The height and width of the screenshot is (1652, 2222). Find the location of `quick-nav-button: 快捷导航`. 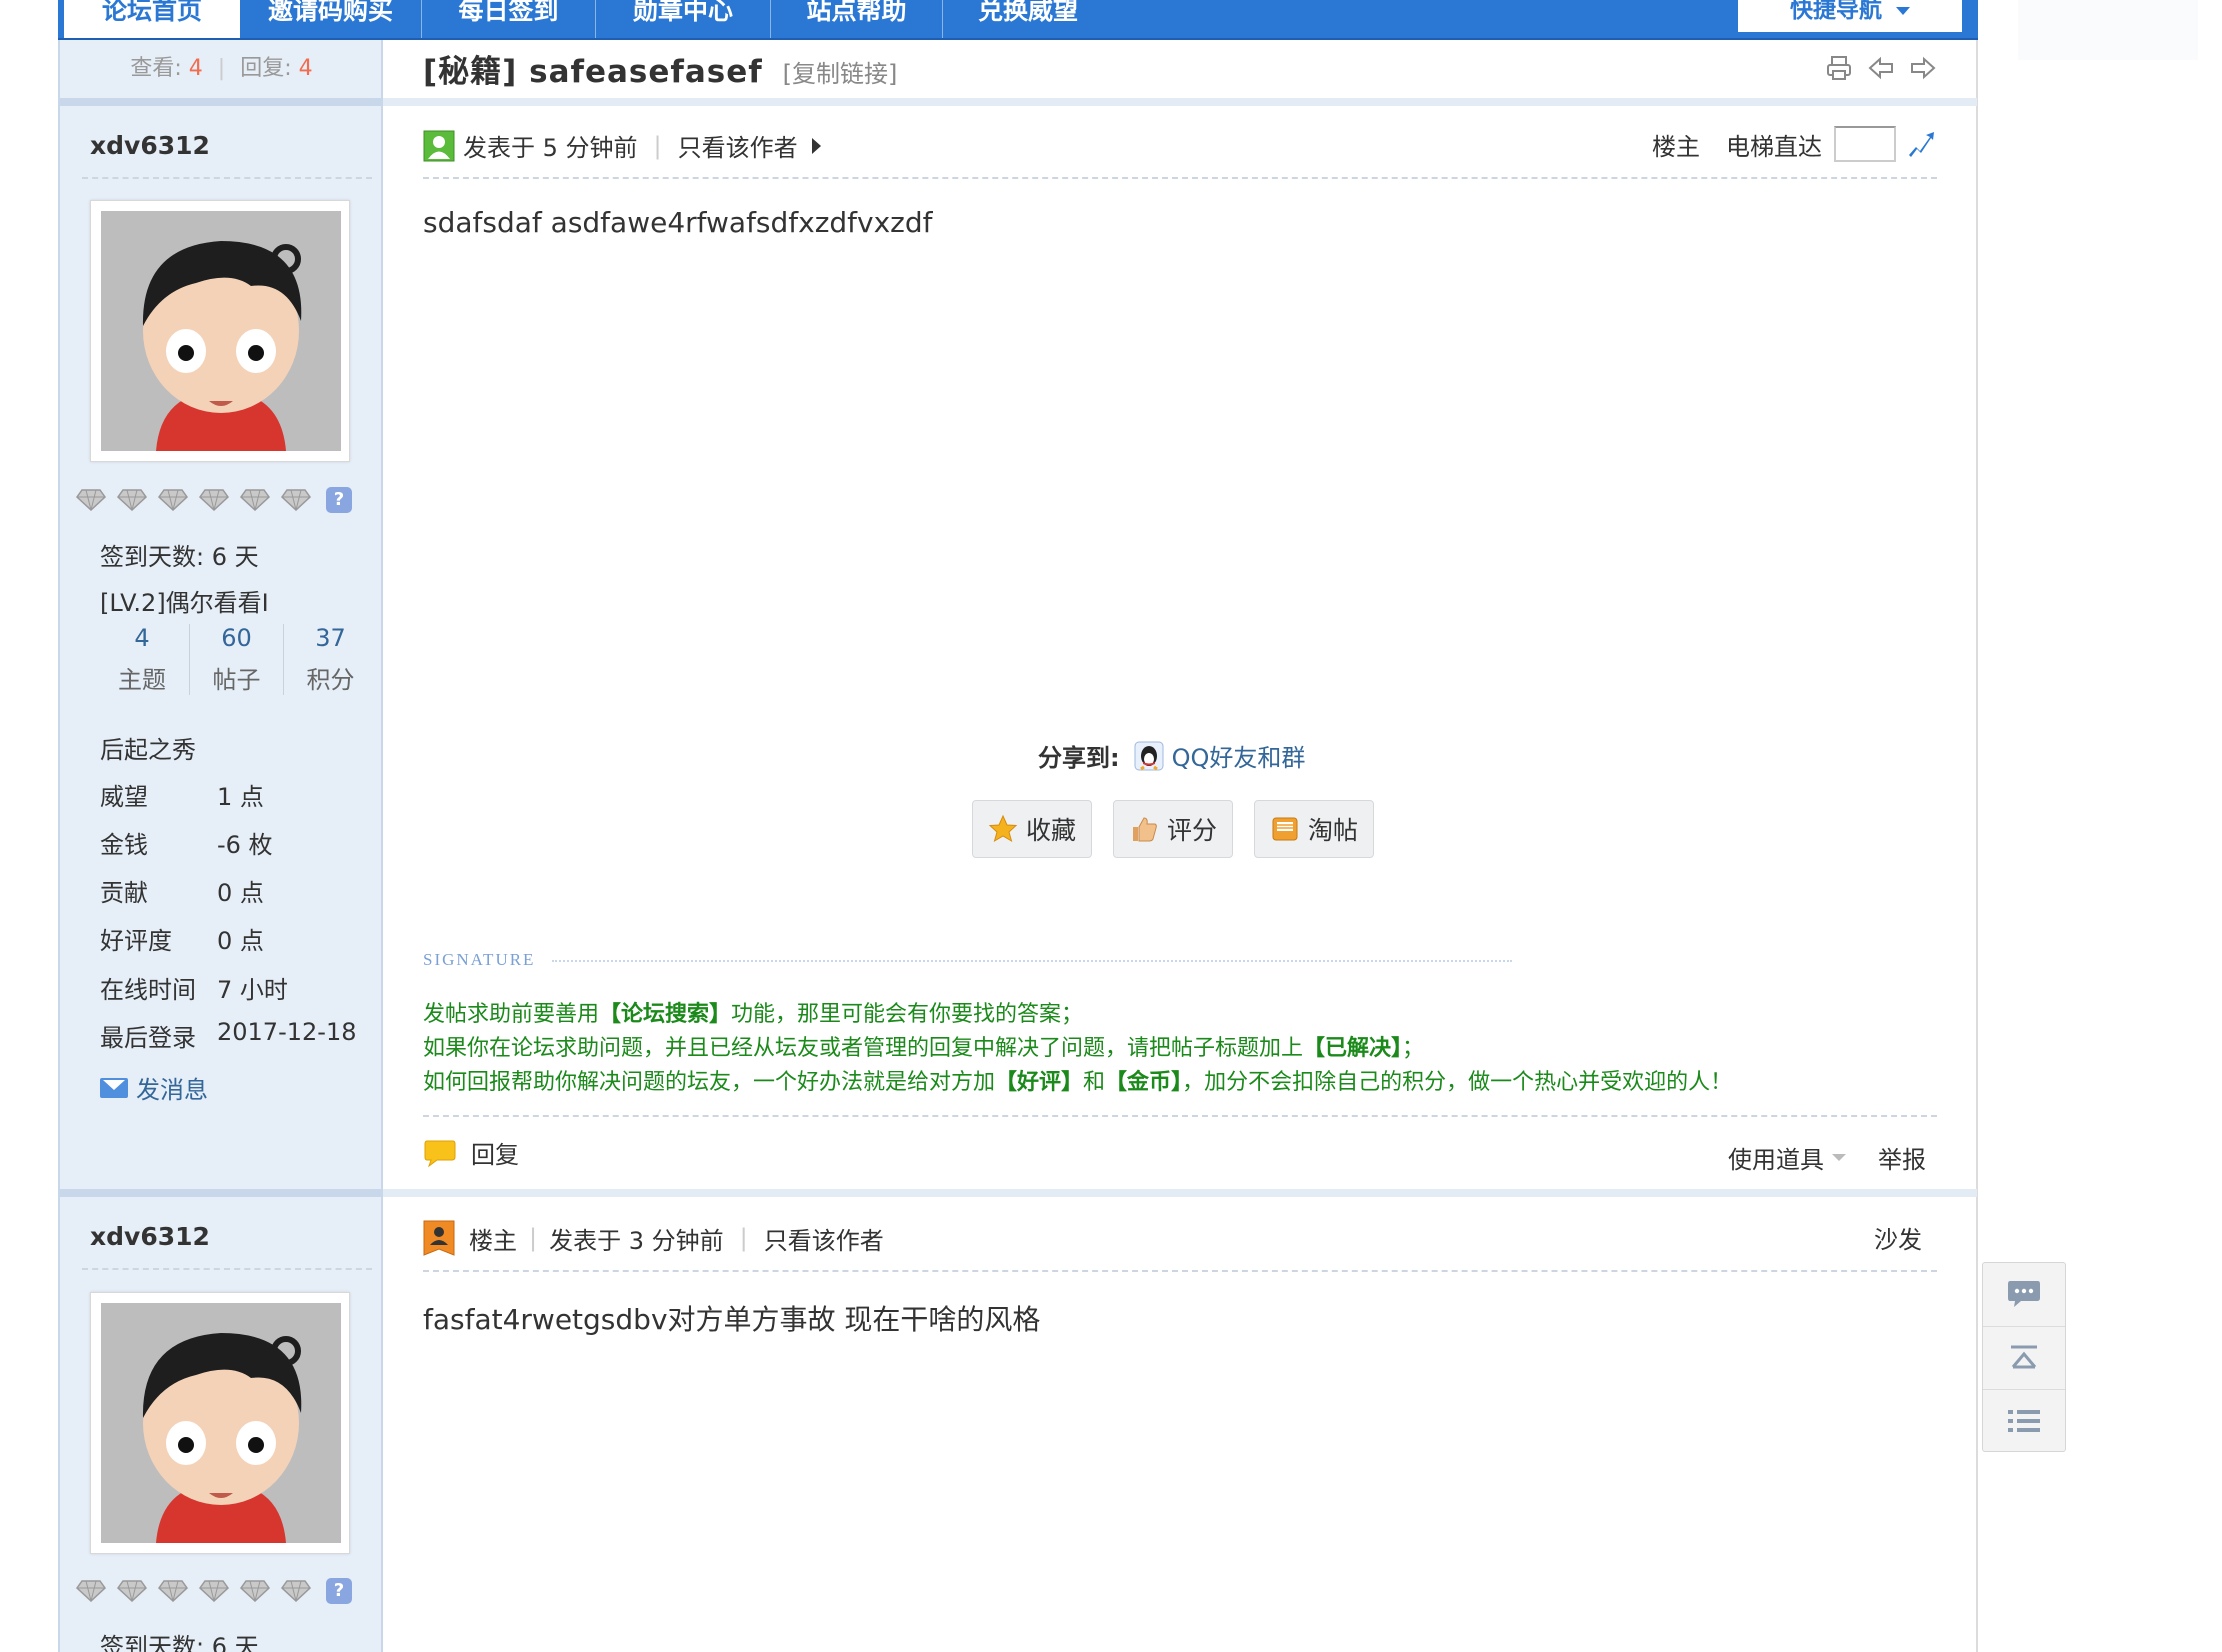

quick-nav-button: 快捷导航 is located at coordinates (1850, 16).